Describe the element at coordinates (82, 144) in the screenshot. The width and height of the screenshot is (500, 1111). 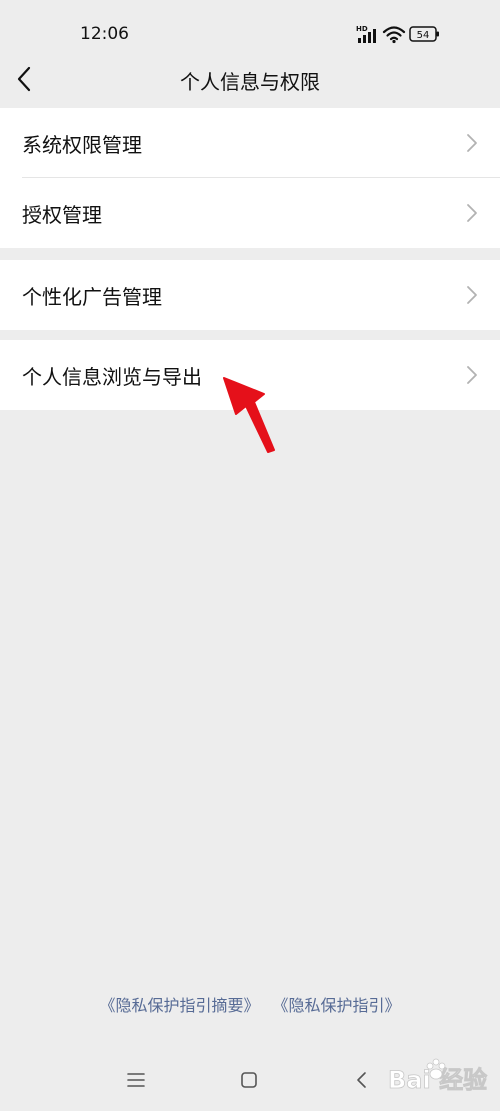
I see `system-permission-label: 系统权限管理` at that location.